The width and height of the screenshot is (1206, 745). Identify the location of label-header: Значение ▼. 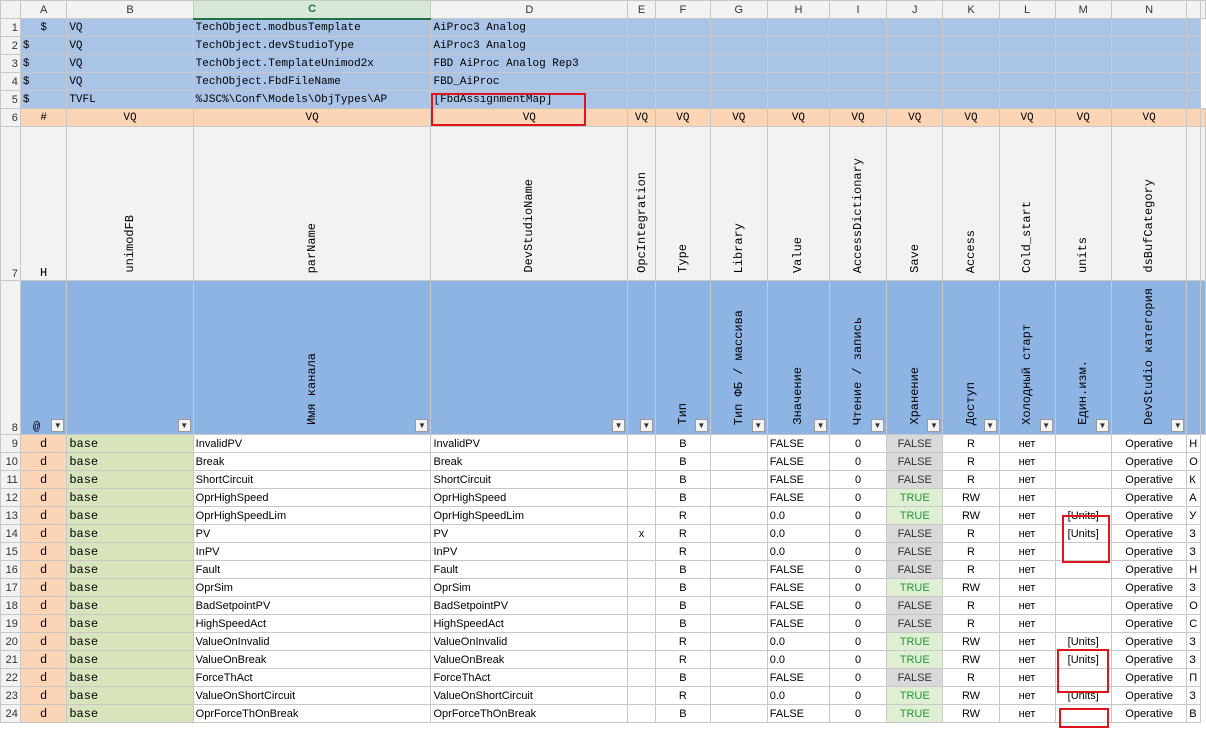
(798, 357).